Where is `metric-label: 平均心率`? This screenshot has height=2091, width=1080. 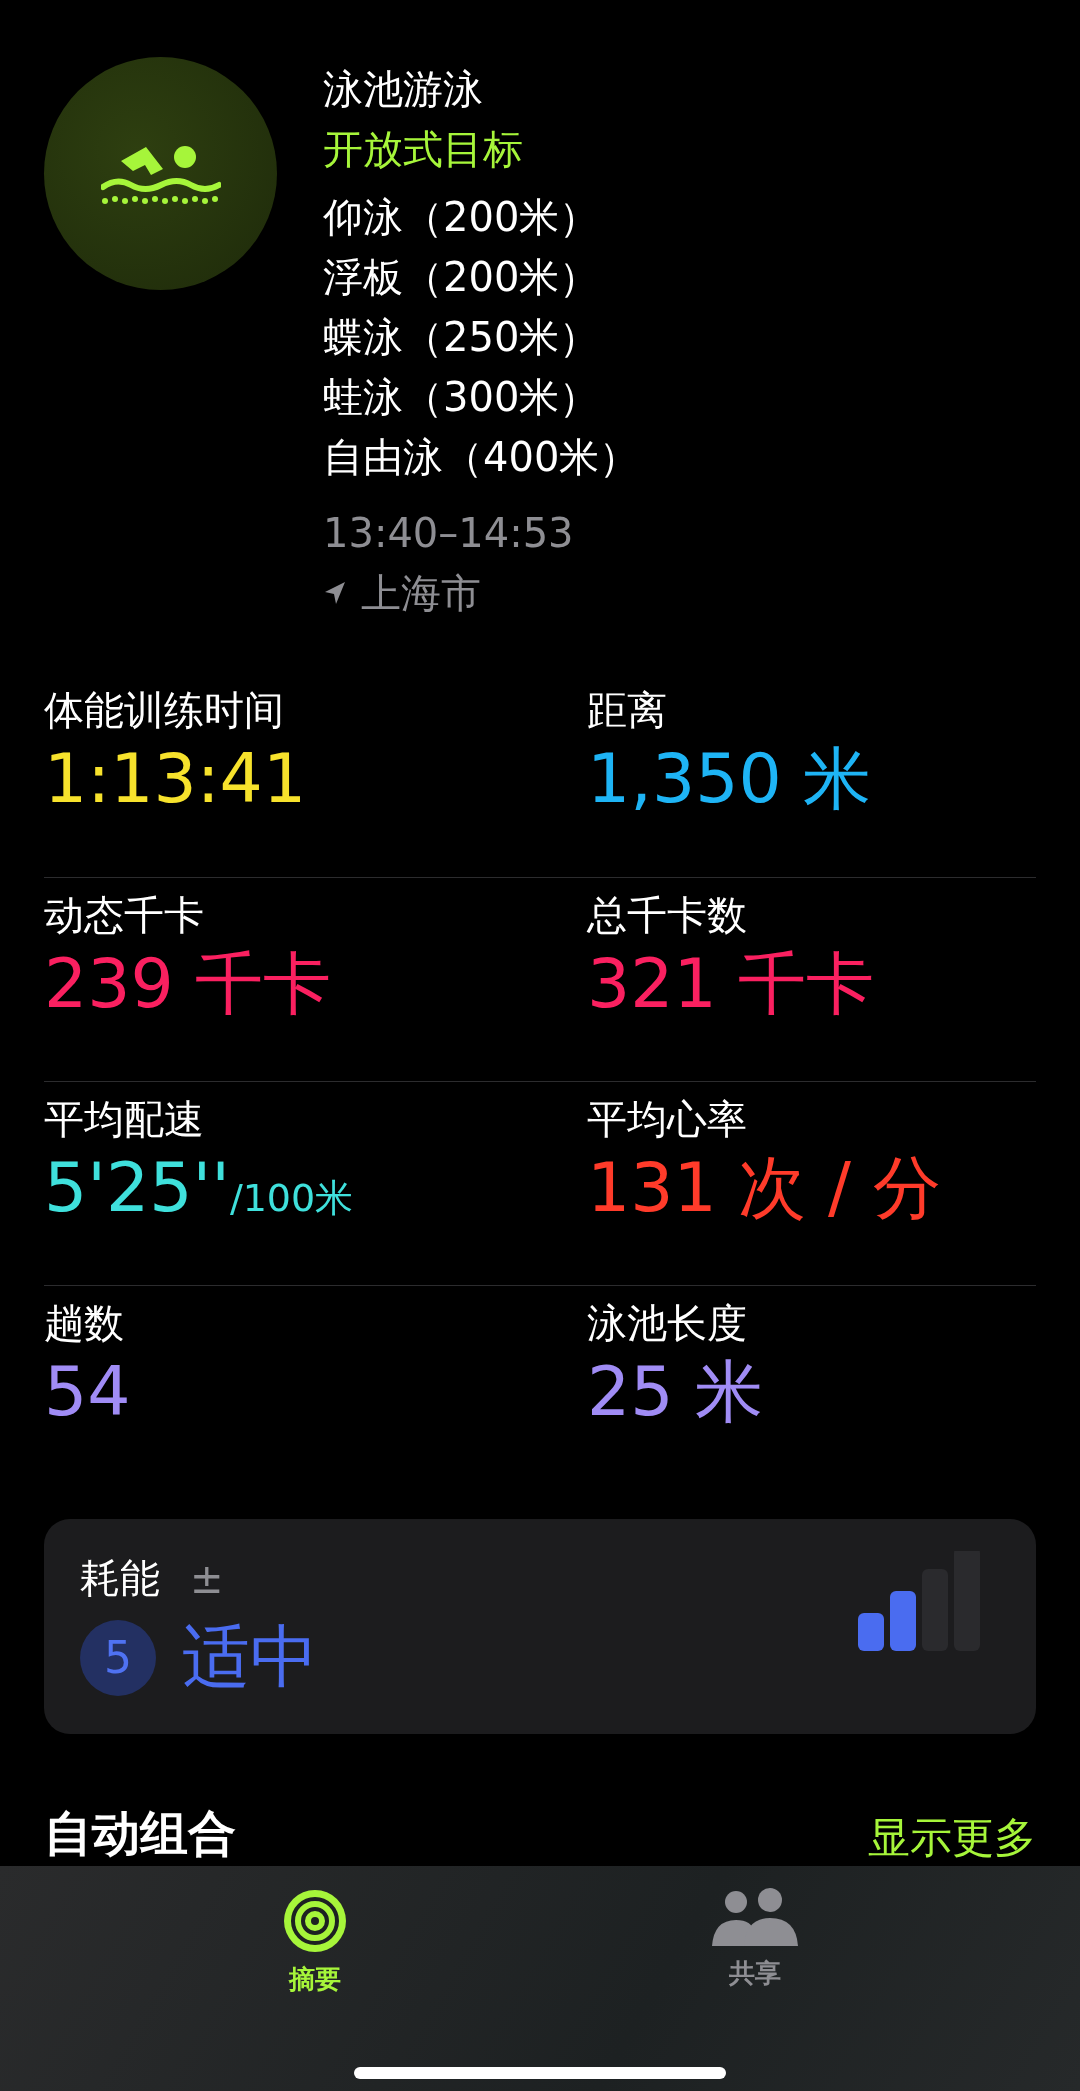
metric-label: 平均心率 is located at coordinates (667, 1119).